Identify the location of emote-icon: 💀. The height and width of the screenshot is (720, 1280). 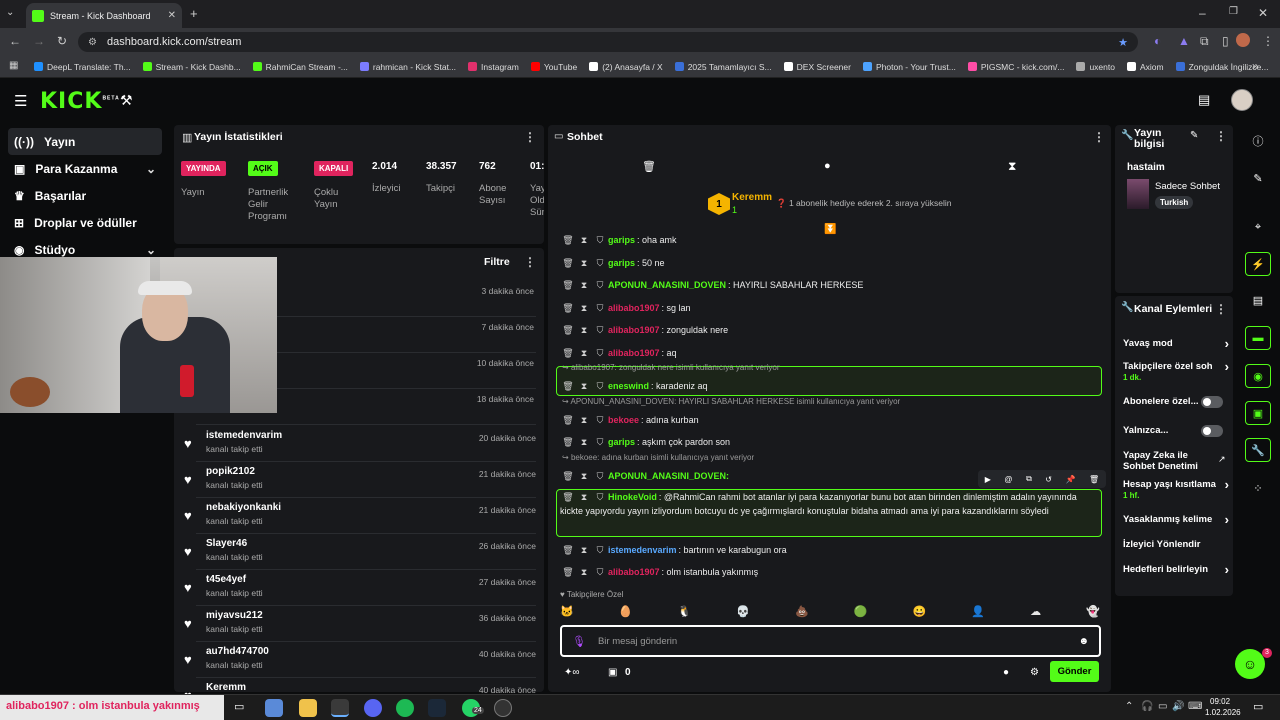
(743, 613).